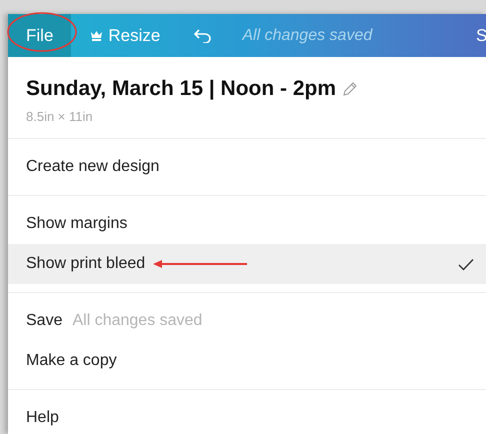  Describe the element at coordinates (42, 418) in the screenshot. I see `menu-item-label: Help` at that location.